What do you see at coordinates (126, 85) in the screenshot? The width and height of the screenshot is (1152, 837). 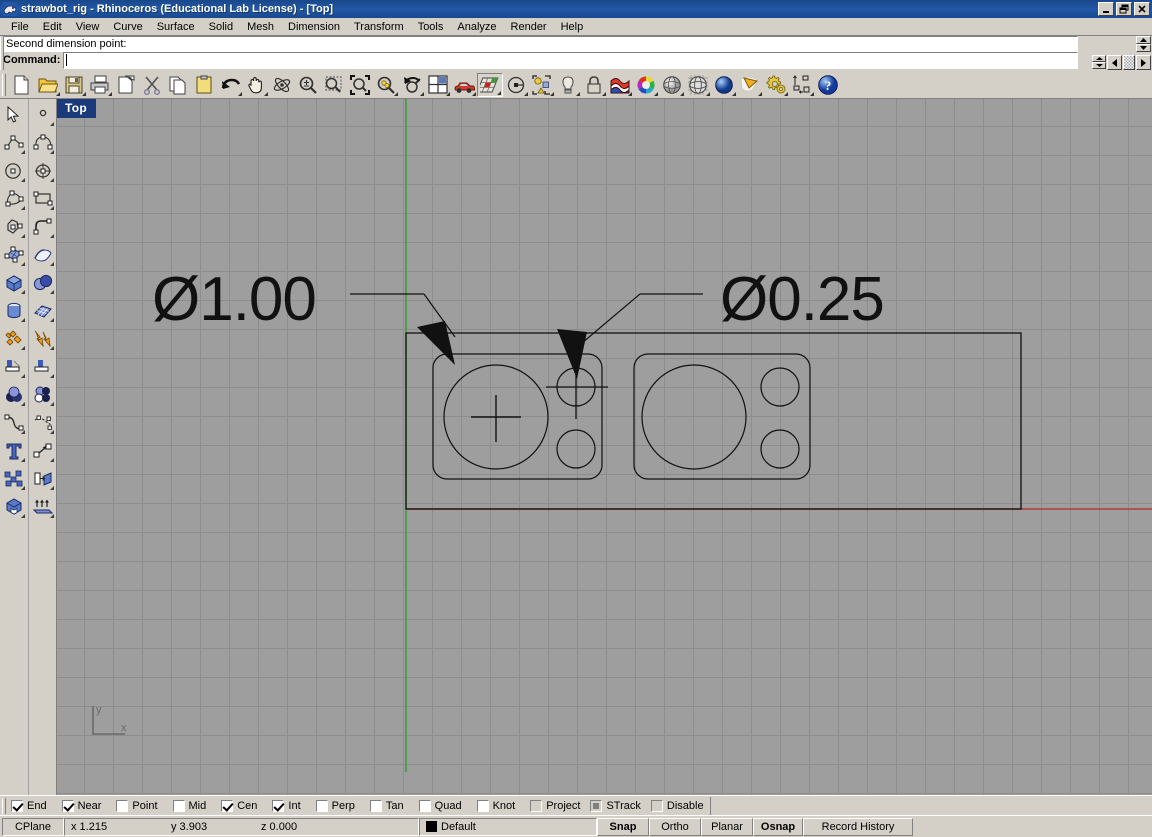 I see `cut-copy-page-icon` at bounding box center [126, 85].